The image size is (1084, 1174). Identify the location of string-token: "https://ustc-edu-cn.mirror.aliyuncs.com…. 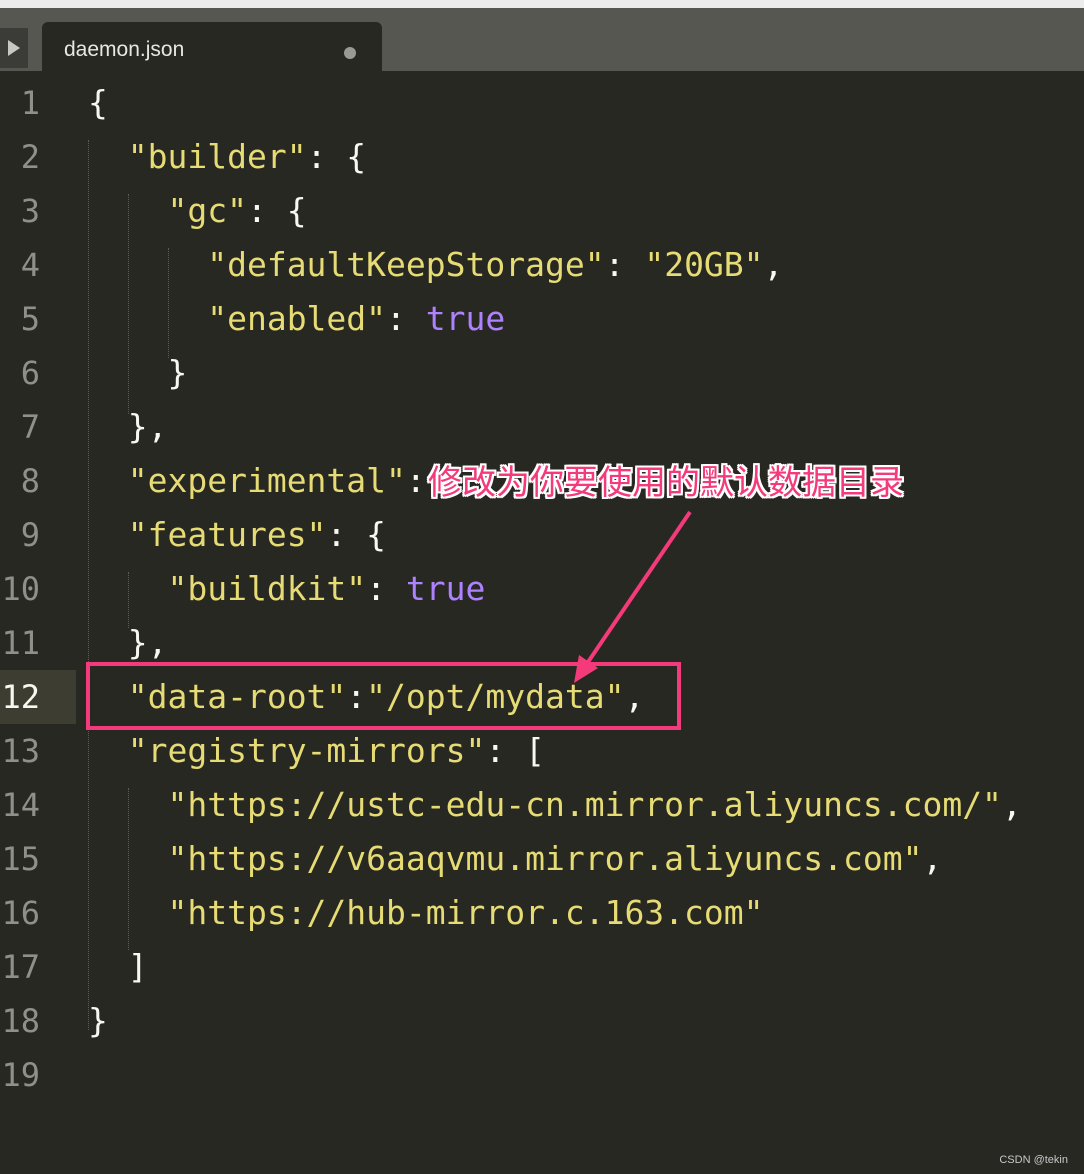
(584, 804).